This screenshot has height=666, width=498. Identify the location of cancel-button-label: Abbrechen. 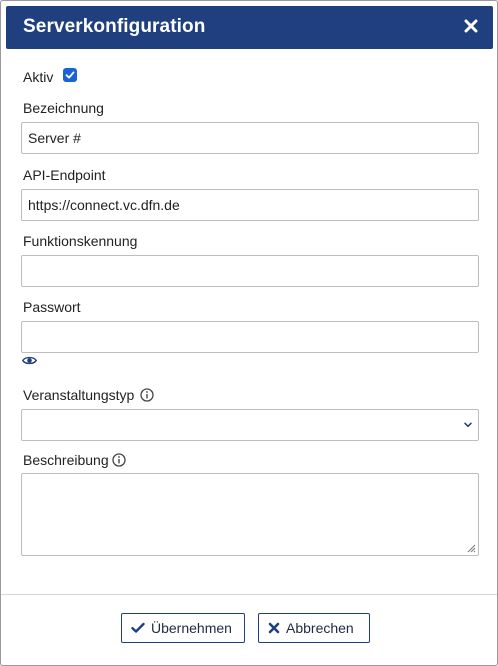
(320, 628).